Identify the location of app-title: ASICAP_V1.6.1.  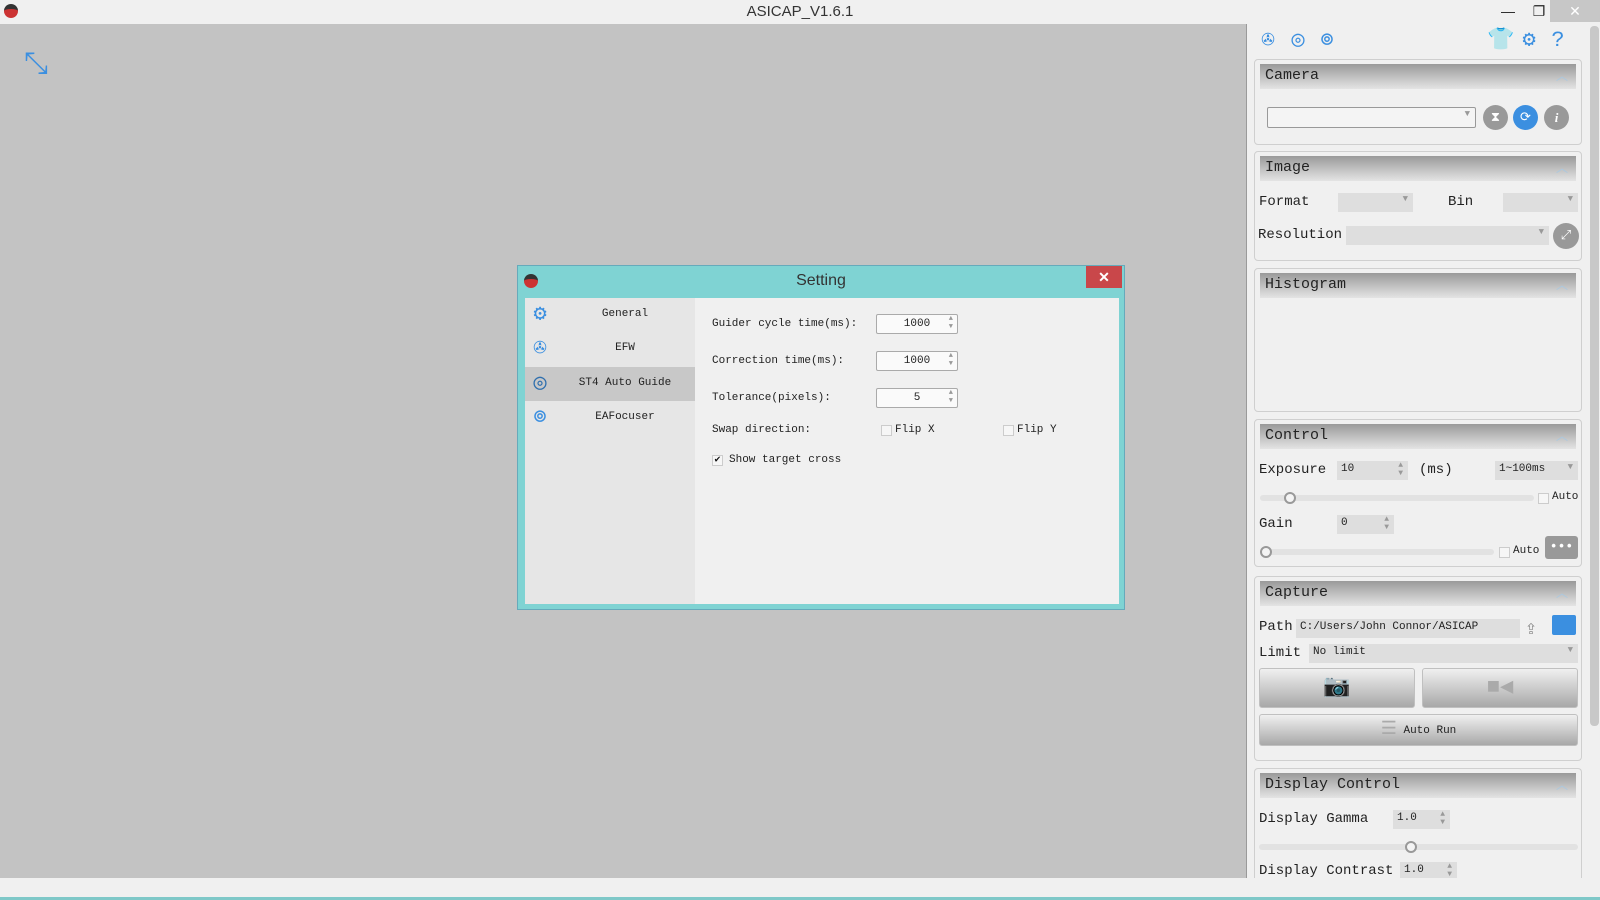
(800, 11).